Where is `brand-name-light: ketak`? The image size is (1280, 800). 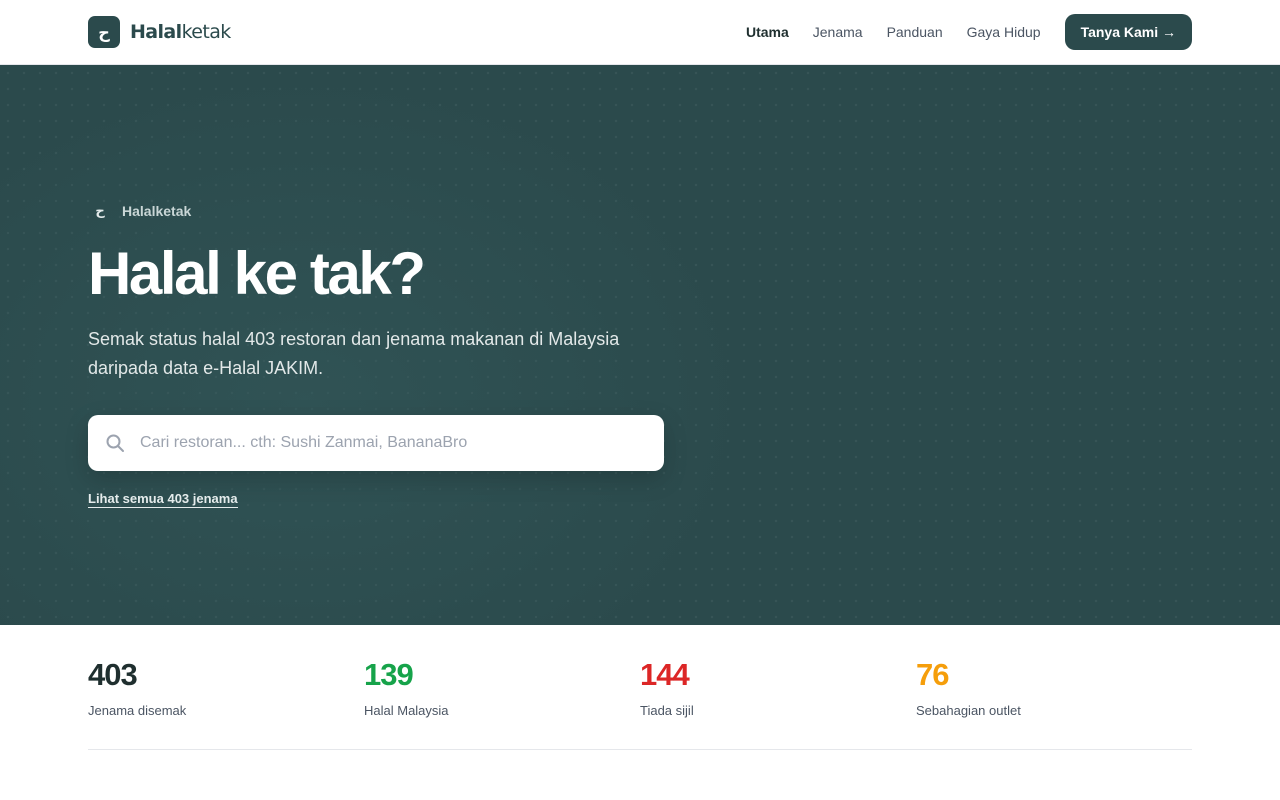
brand-name-light: ketak is located at coordinates (206, 32).